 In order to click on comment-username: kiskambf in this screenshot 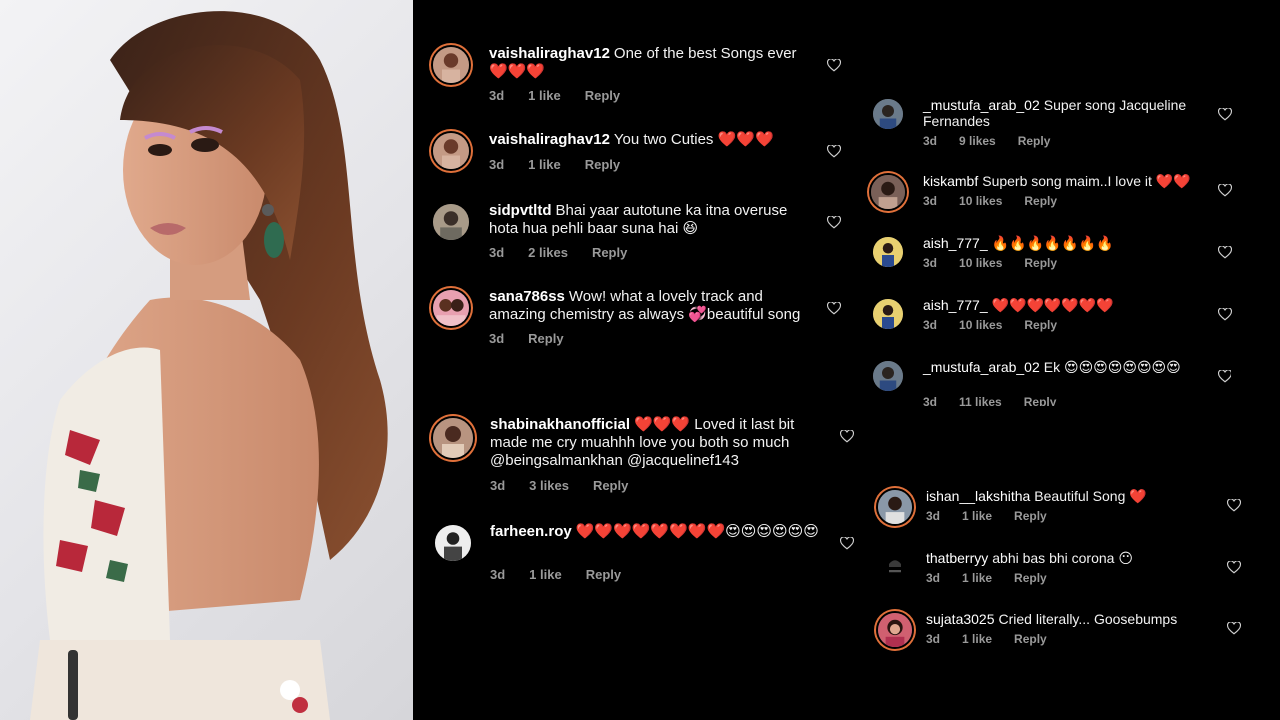, I will do `click(950, 181)`.